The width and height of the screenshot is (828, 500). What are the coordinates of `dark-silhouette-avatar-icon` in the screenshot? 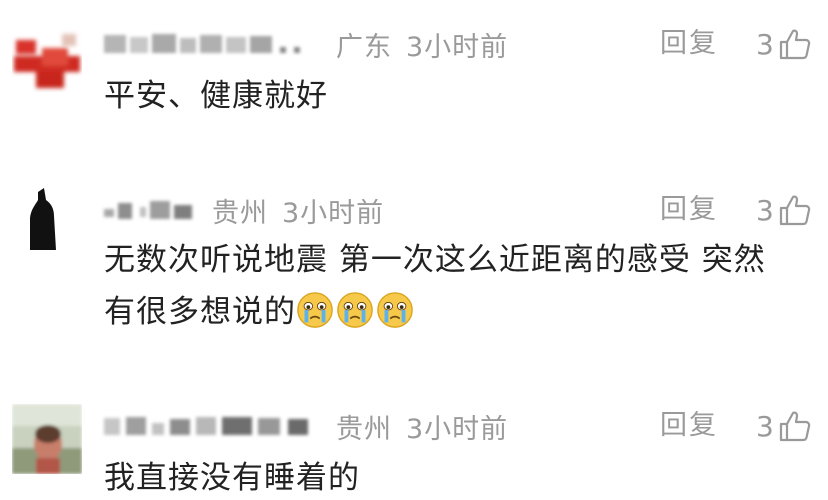 It's located at (47, 221).